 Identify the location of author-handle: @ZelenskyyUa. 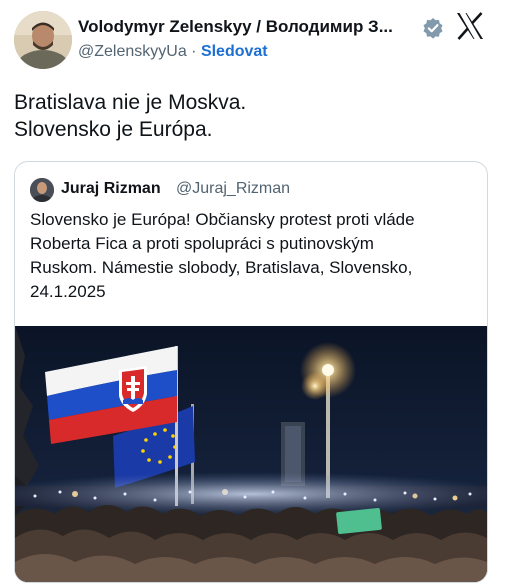
(132, 51).